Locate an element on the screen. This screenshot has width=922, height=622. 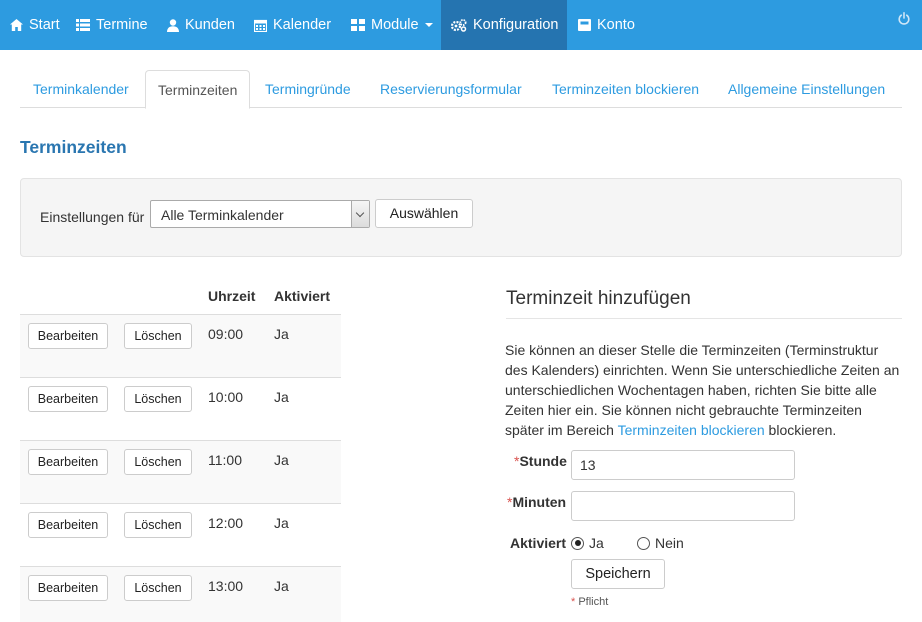
description-text-end: blockieren. is located at coordinates (800, 430).